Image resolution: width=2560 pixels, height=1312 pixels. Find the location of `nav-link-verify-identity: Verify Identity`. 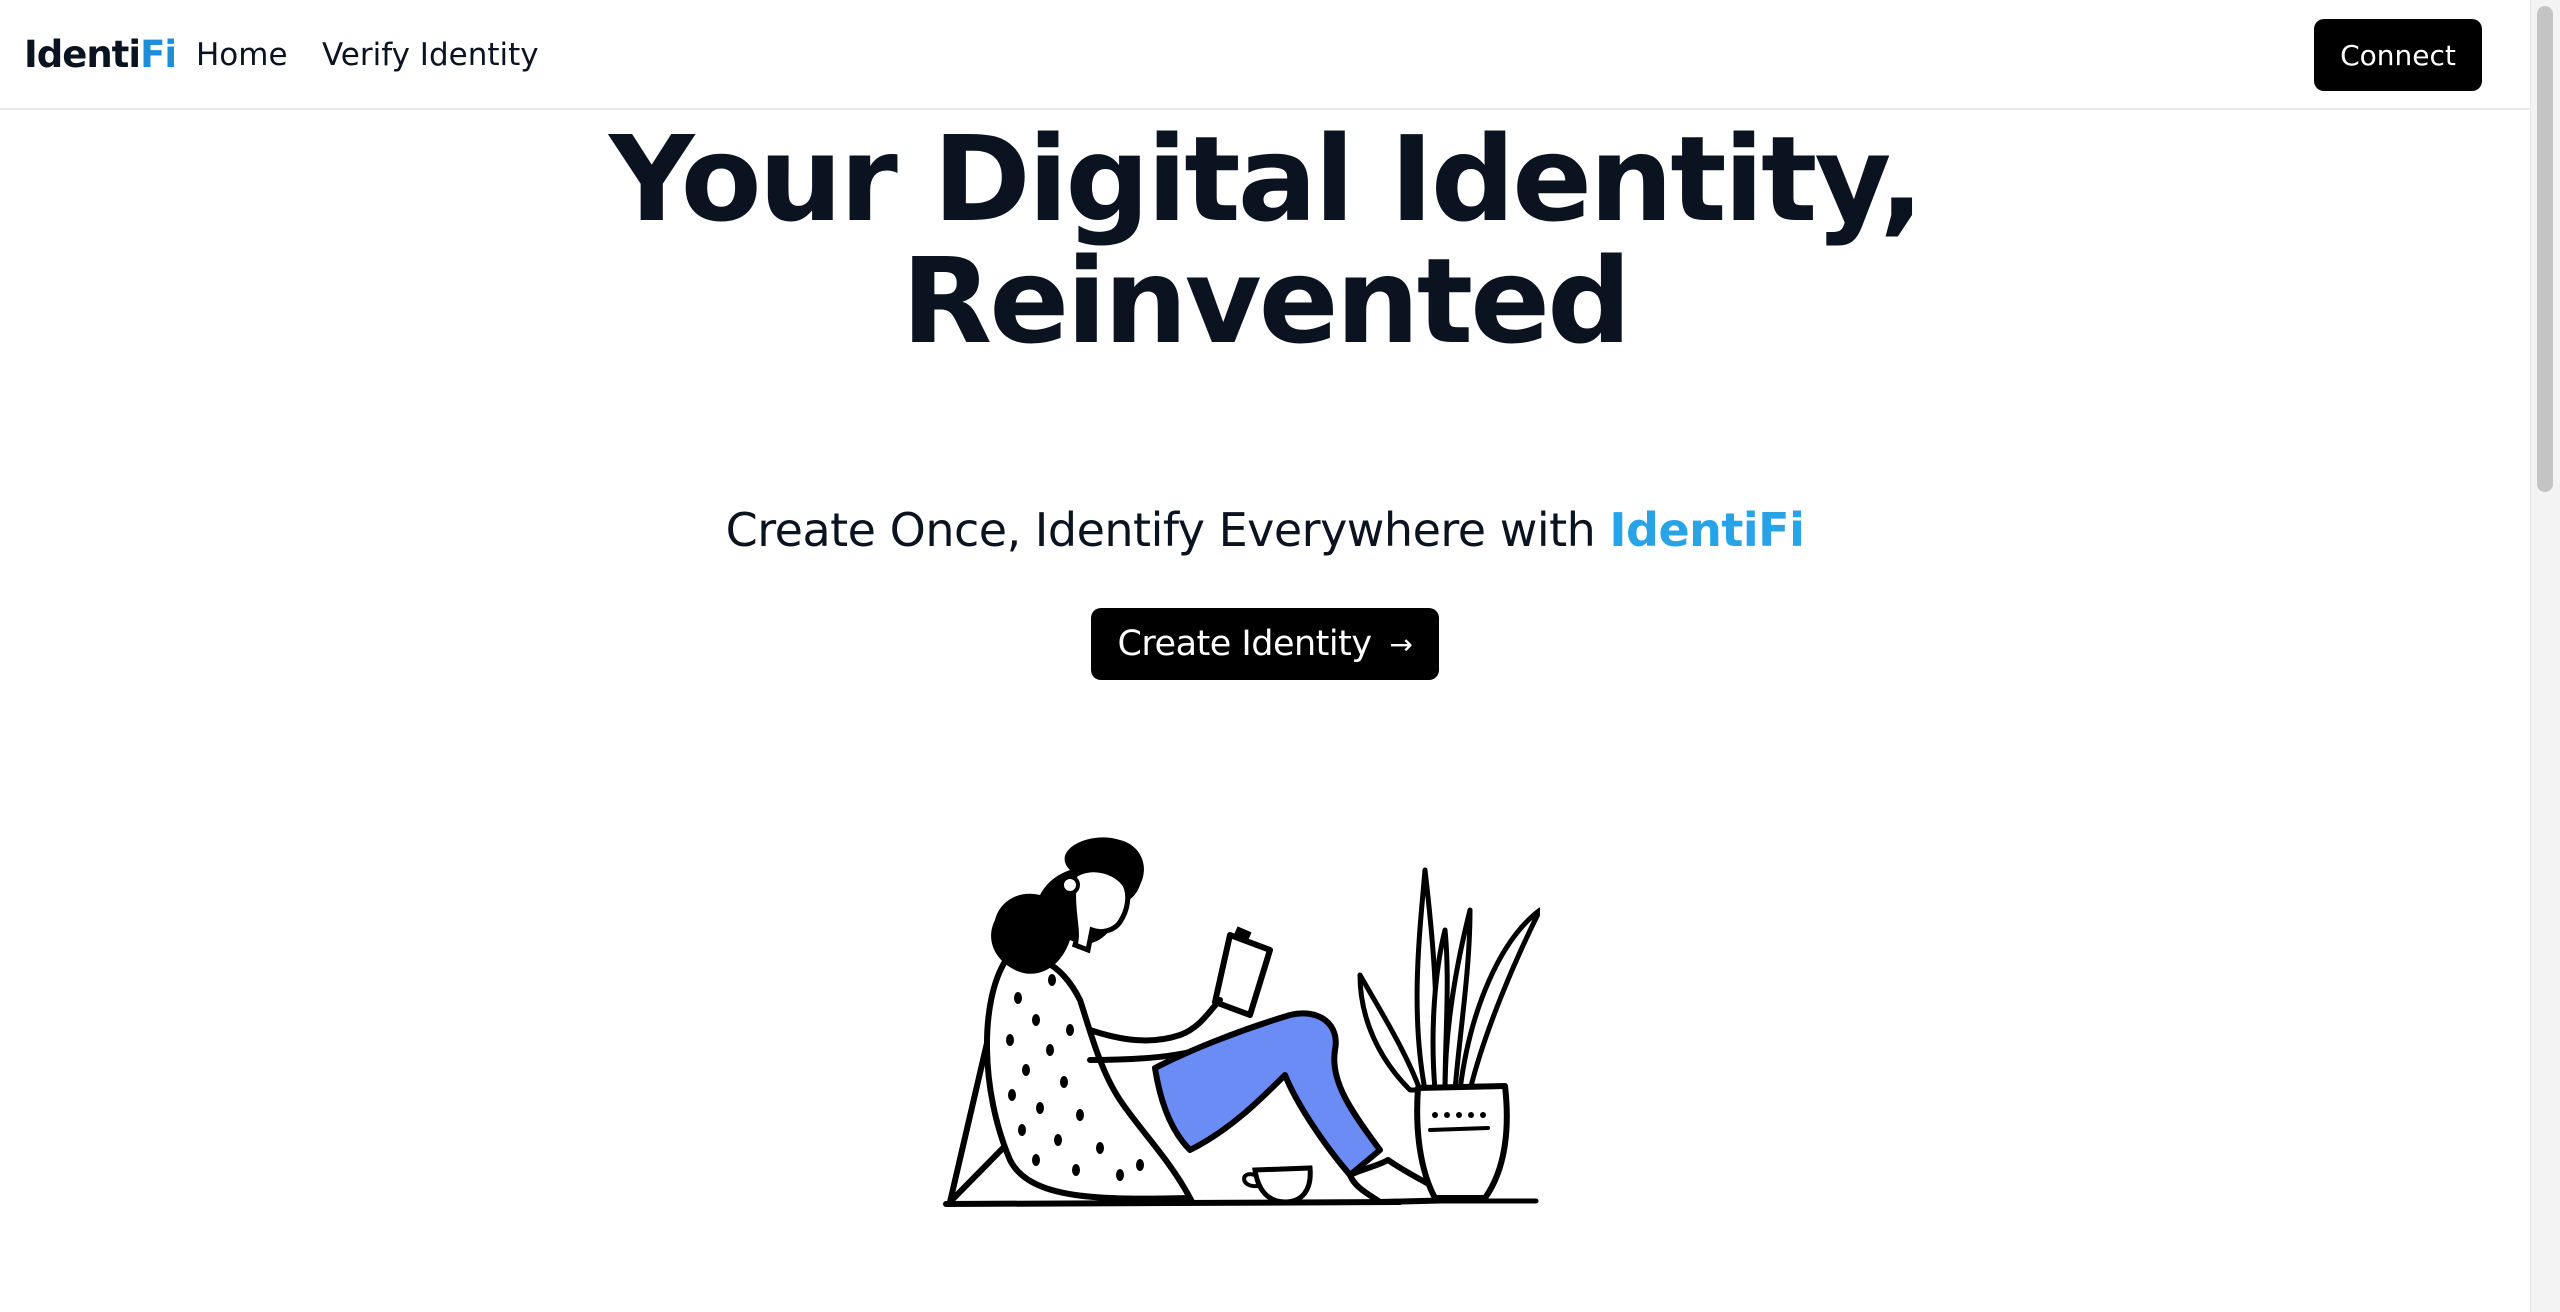

nav-link-verify-identity: Verify Identity is located at coordinates (430, 55).